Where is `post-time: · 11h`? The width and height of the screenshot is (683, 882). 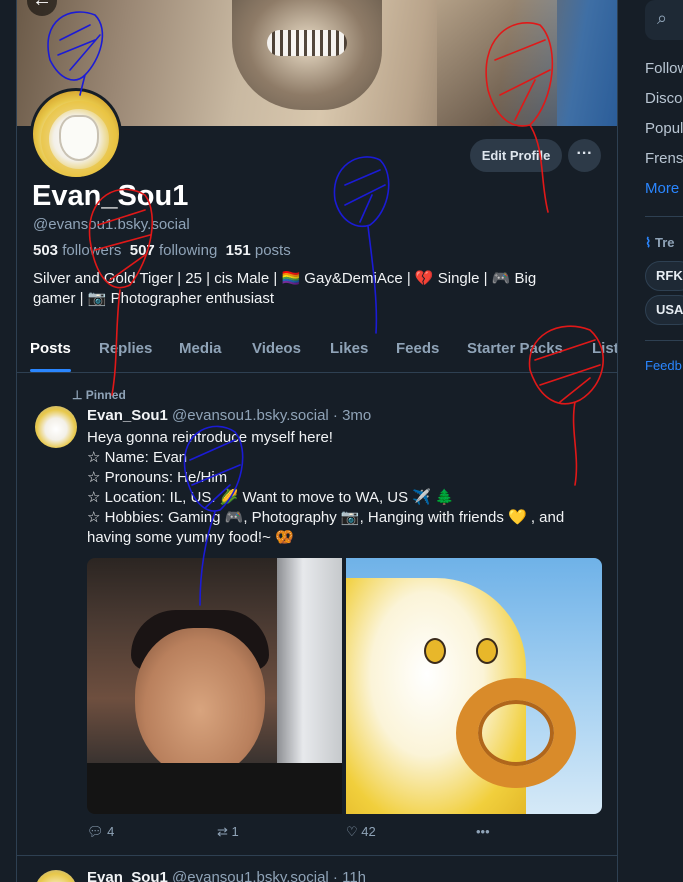
post-time: · 11h is located at coordinates (349, 875).